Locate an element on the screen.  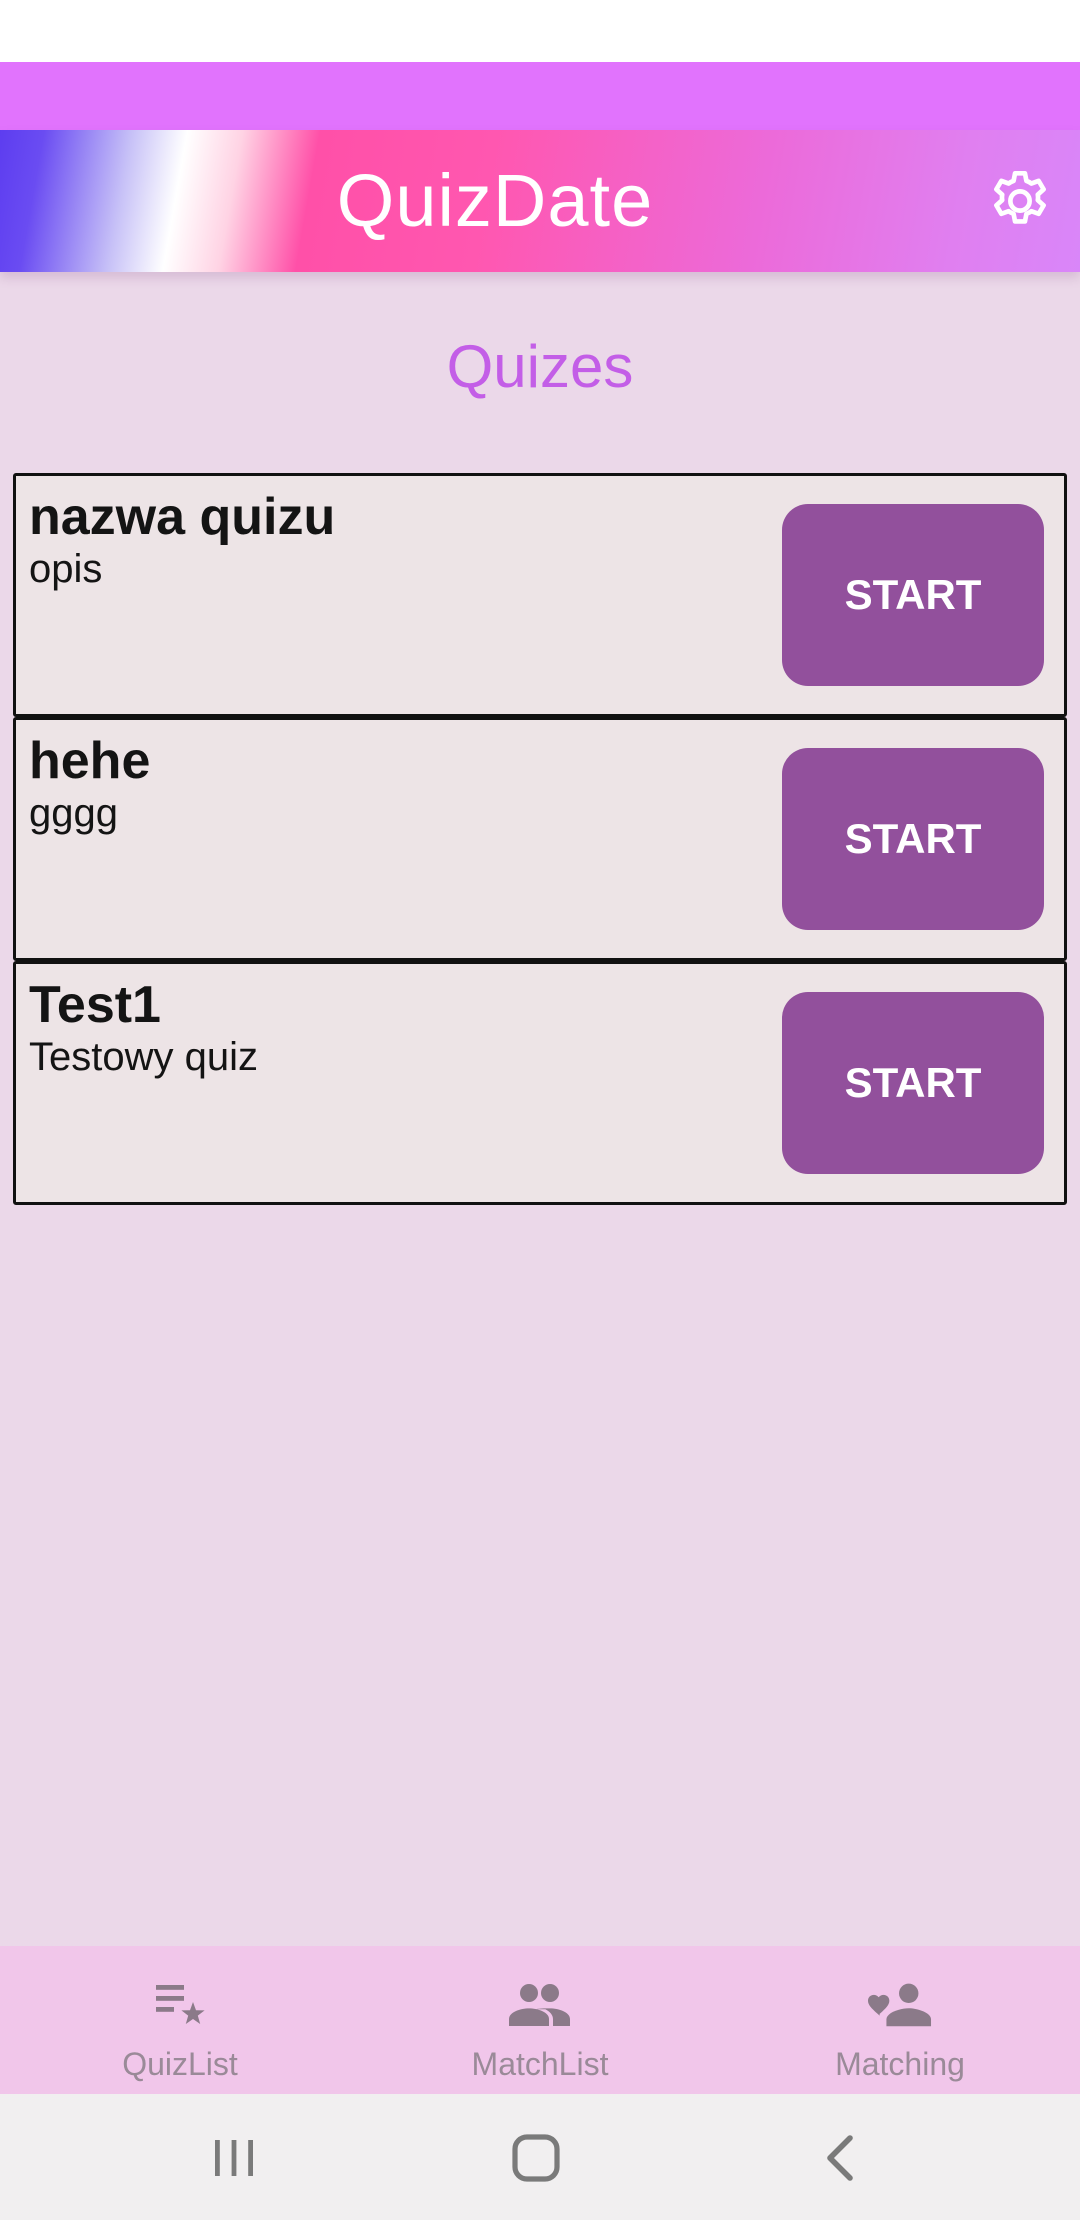
section-title: Quizes is located at coordinates (540, 366).